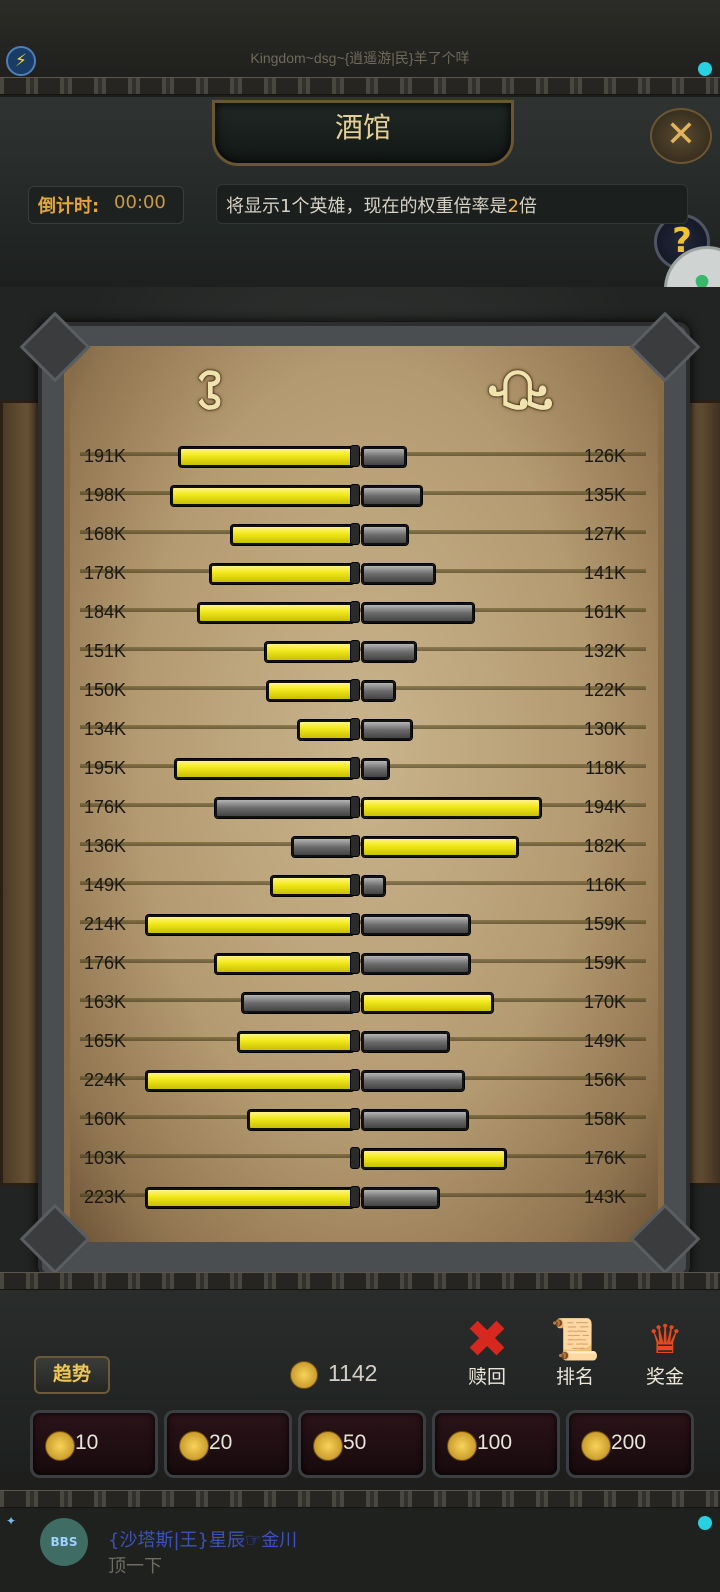 The height and width of the screenshot is (1592, 720). What do you see at coordinates (105, 495) in the screenshot?
I see `left-value: 198K` at bounding box center [105, 495].